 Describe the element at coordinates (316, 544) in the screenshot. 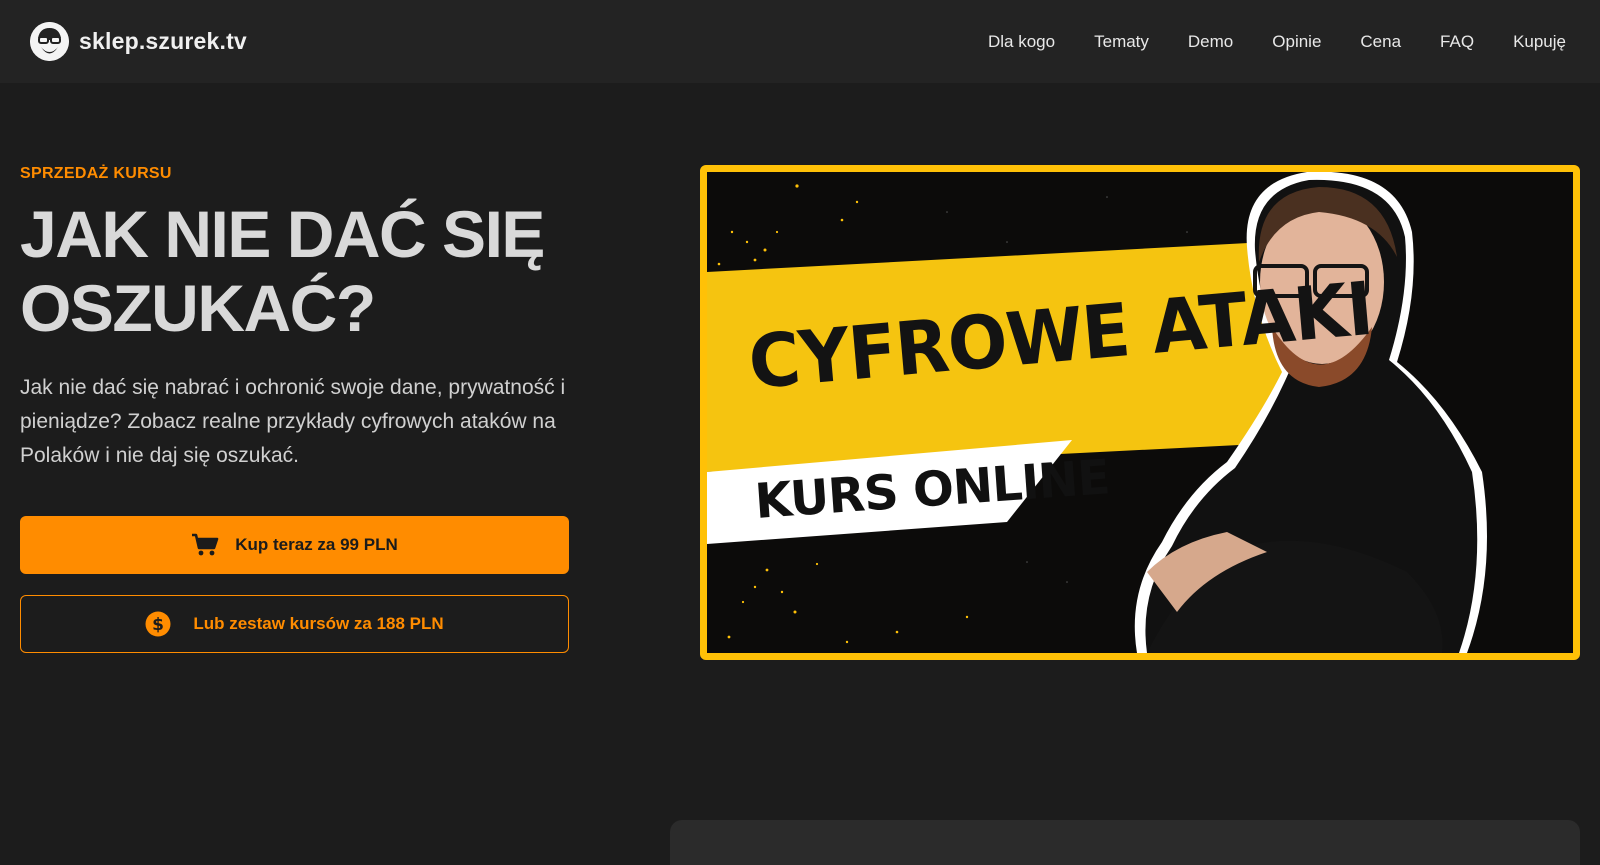

I see `buy-now-label: Kup teraz za 99 PLN` at that location.